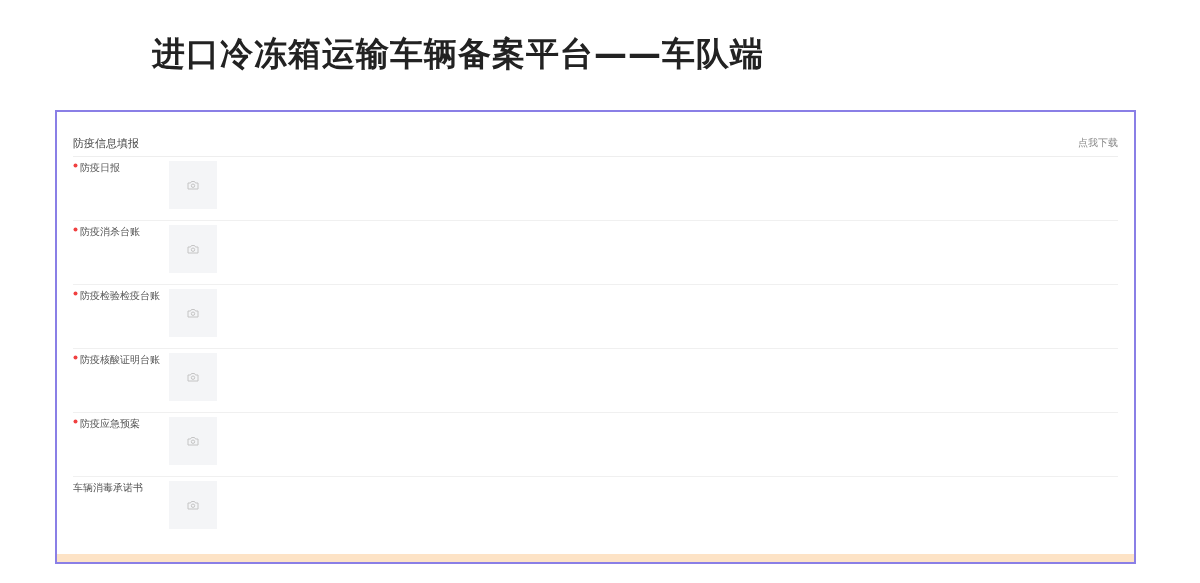 This screenshot has width=1200, height=583. I want to click on field-label: 车辆消毒承诺书, so click(108, 488).